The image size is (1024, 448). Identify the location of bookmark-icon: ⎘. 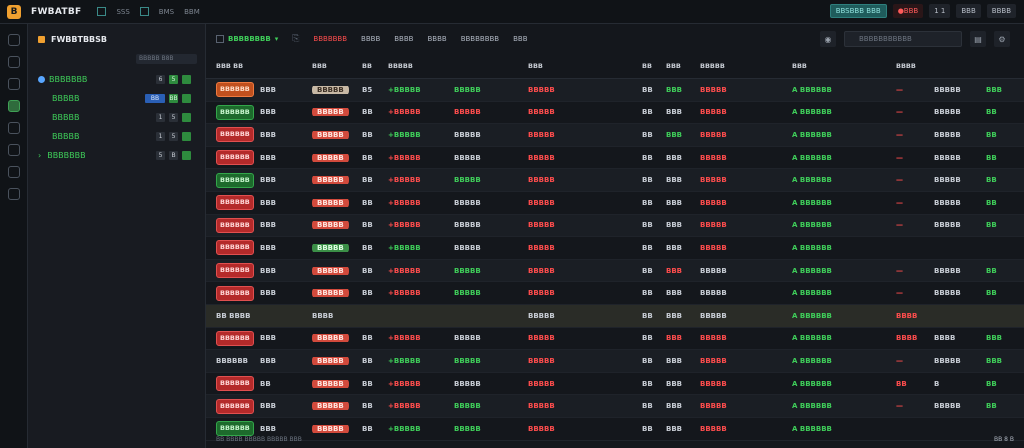
(295, 39).